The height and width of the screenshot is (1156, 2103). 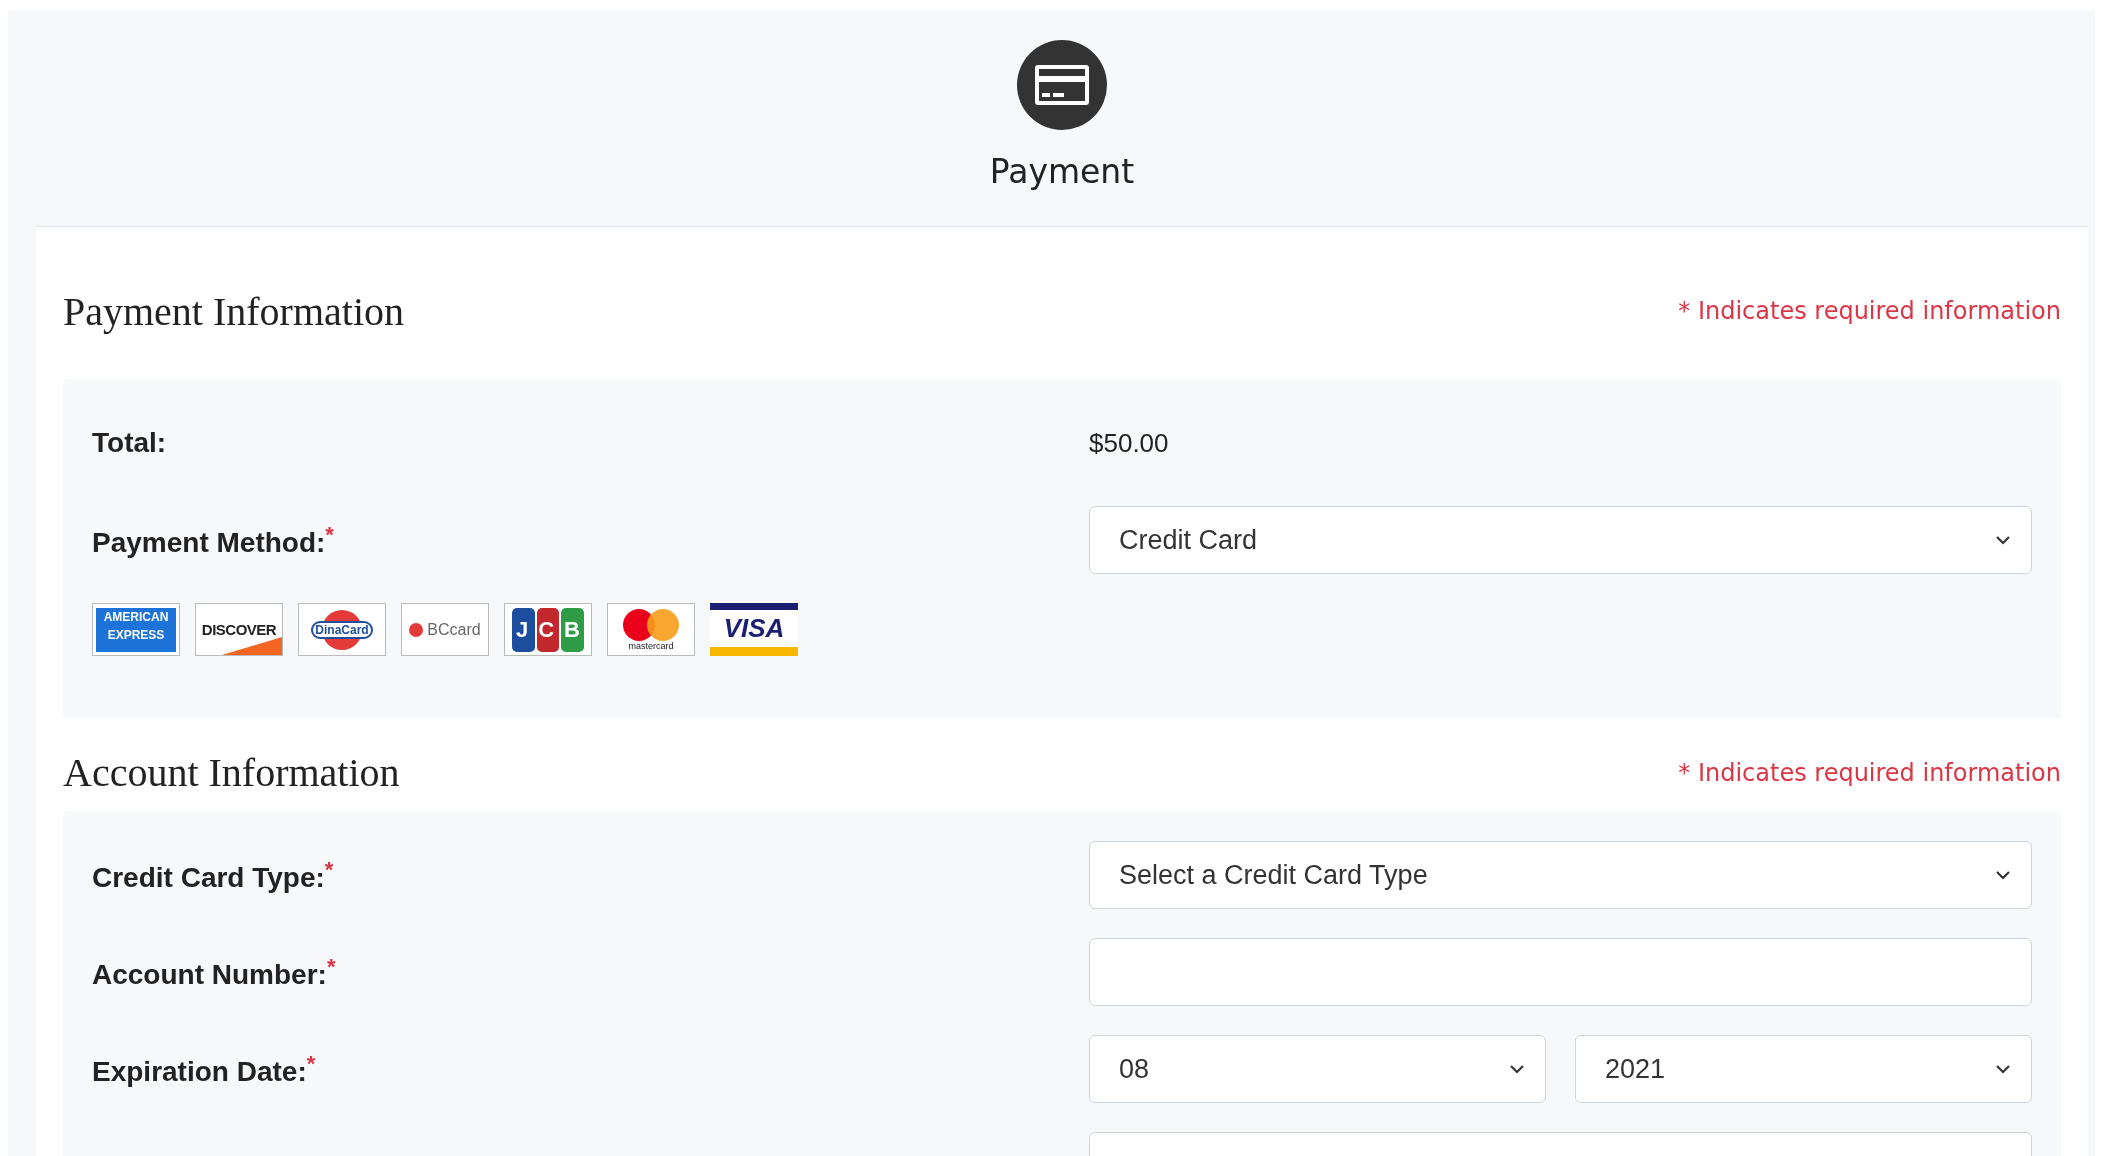 What do you see at coordinates (1560, 540) in the screenshot?
I see `dropdown-field: Credit Card` at bounding box center [1560, 540].